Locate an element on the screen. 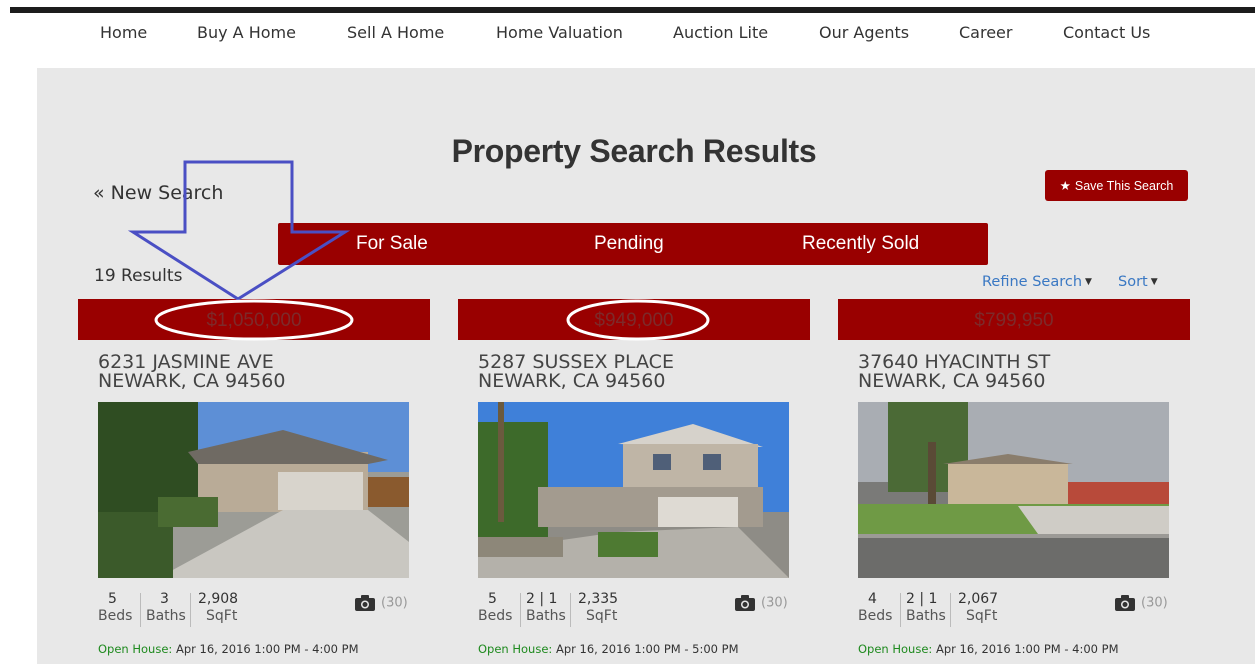  tab-pending: Pending is located at coordinates (629, 244).